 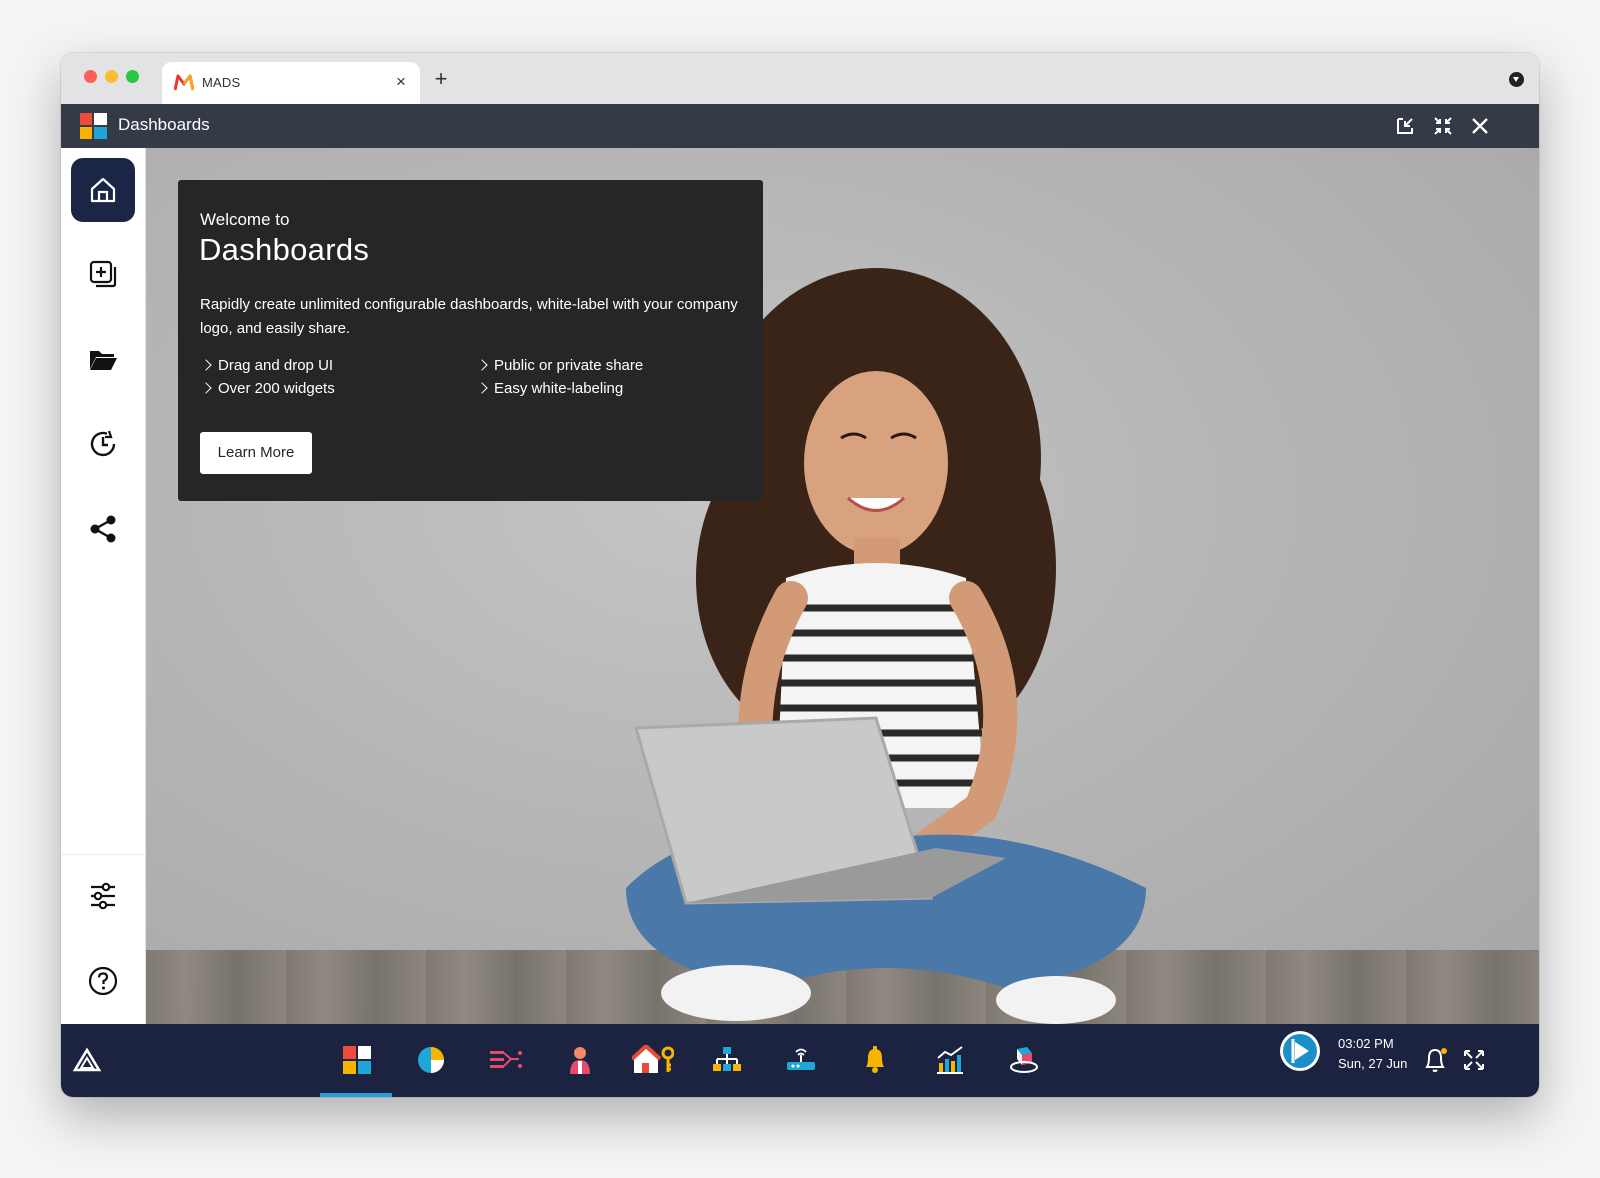 I want to click on home-keys-app-icon, so click(x=653, y=1059).